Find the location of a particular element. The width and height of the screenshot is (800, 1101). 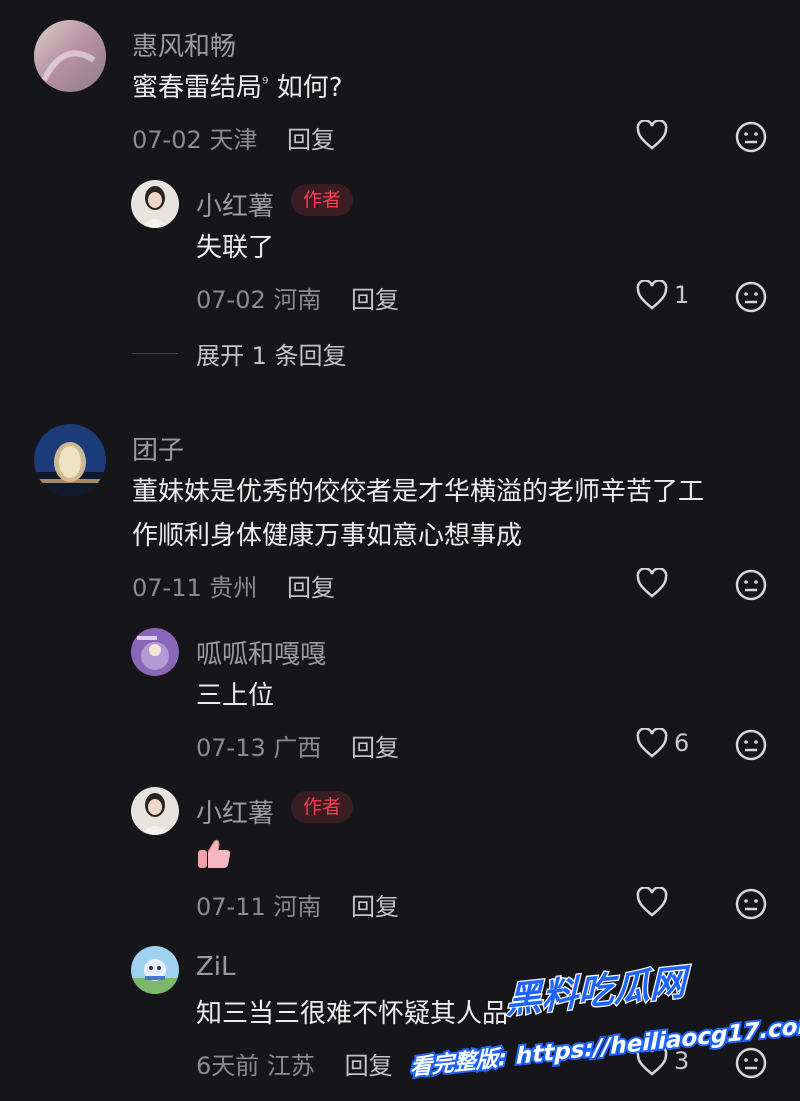

comment-text: 失联了 is located at coordinates (235, 248).